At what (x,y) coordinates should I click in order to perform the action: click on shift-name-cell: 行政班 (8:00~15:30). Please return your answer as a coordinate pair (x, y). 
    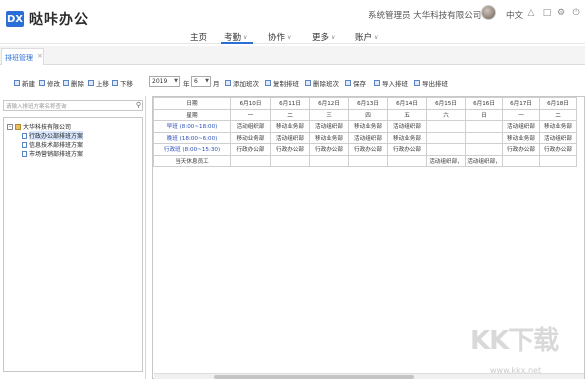
    Looking at the image, I should click on (192, 149).